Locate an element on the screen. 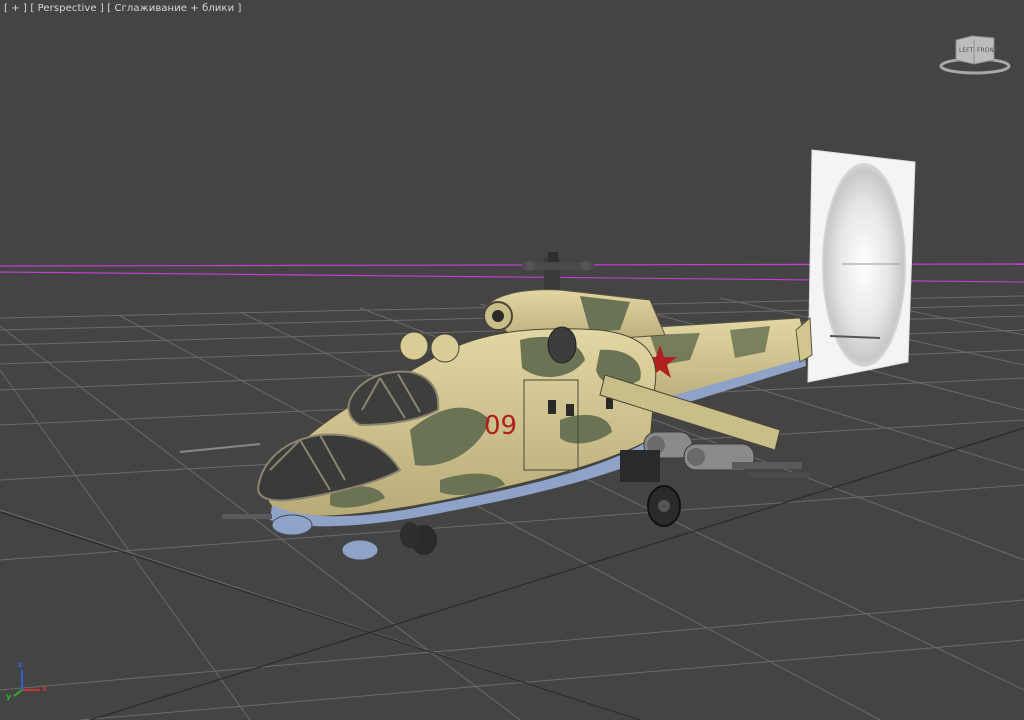  tail-rotor-plane is located at coordinates (861, 266).